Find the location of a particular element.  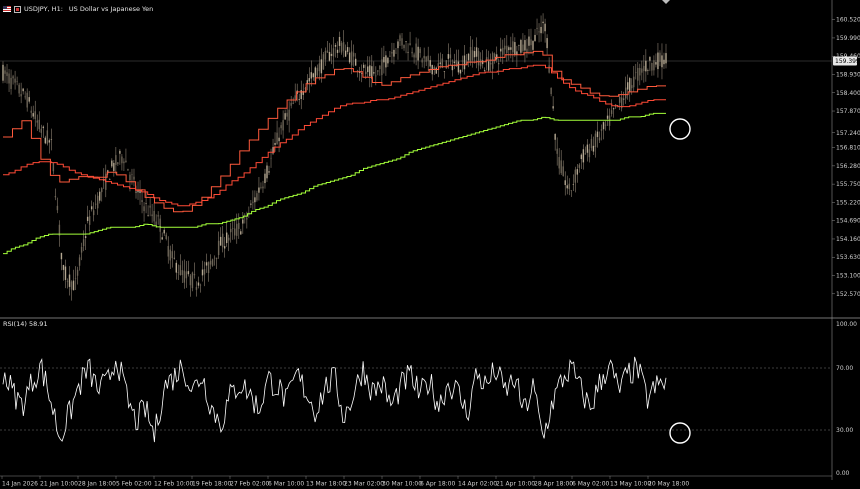

symbol-icon is located at coordinates (17, 9).